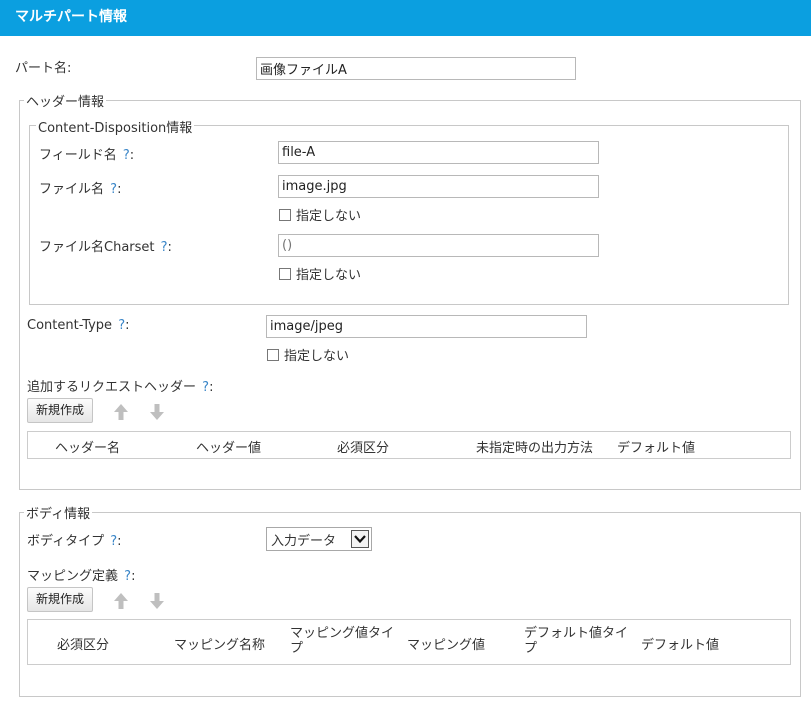 Image resolution: width=811 pixels, height=721 pixels. I want to click on table-header: マッピング値タイプ, so click(342, 641).